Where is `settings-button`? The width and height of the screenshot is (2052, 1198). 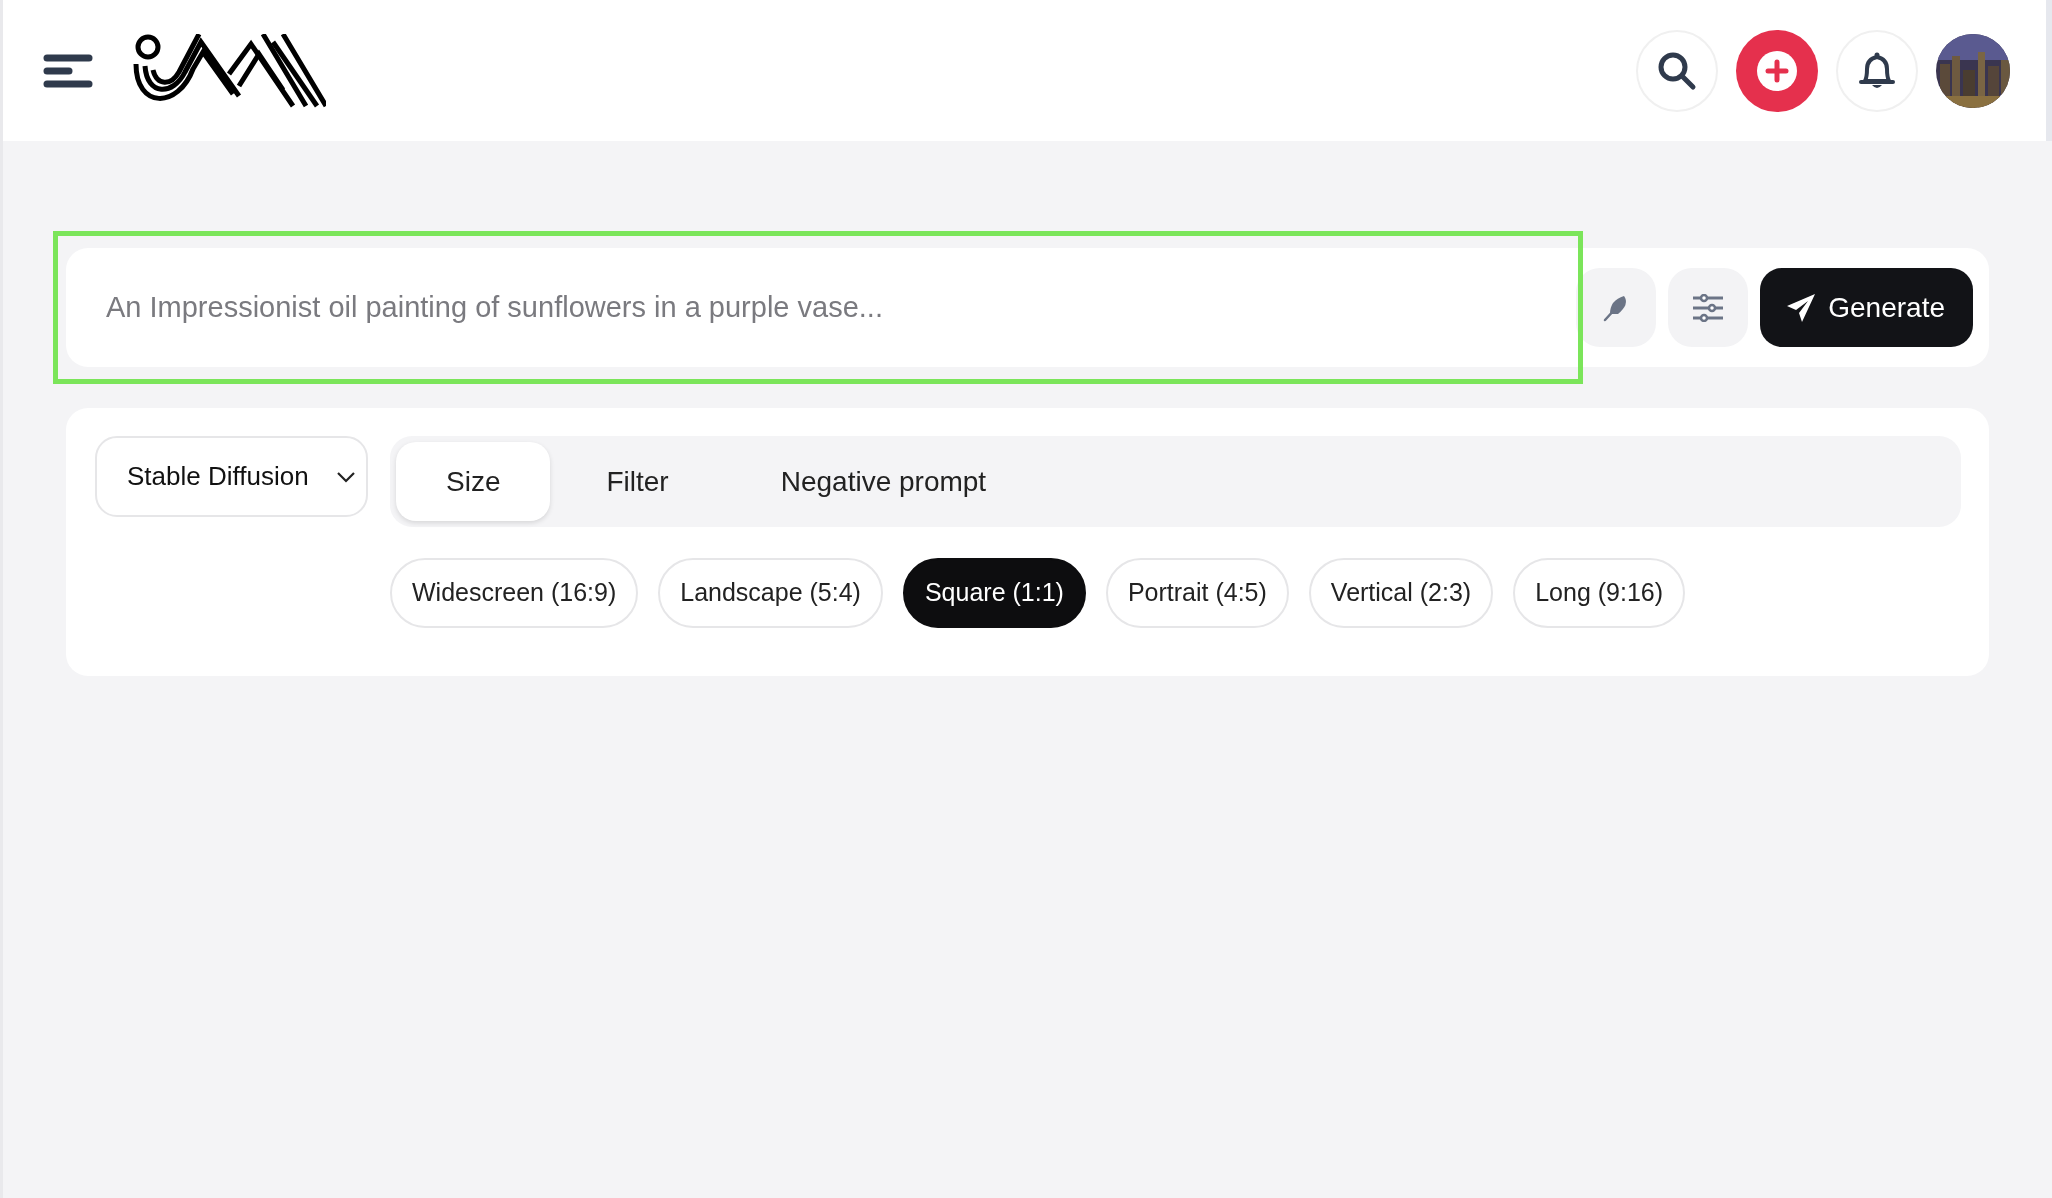
settings-button is located at coordinates (1708, 307).